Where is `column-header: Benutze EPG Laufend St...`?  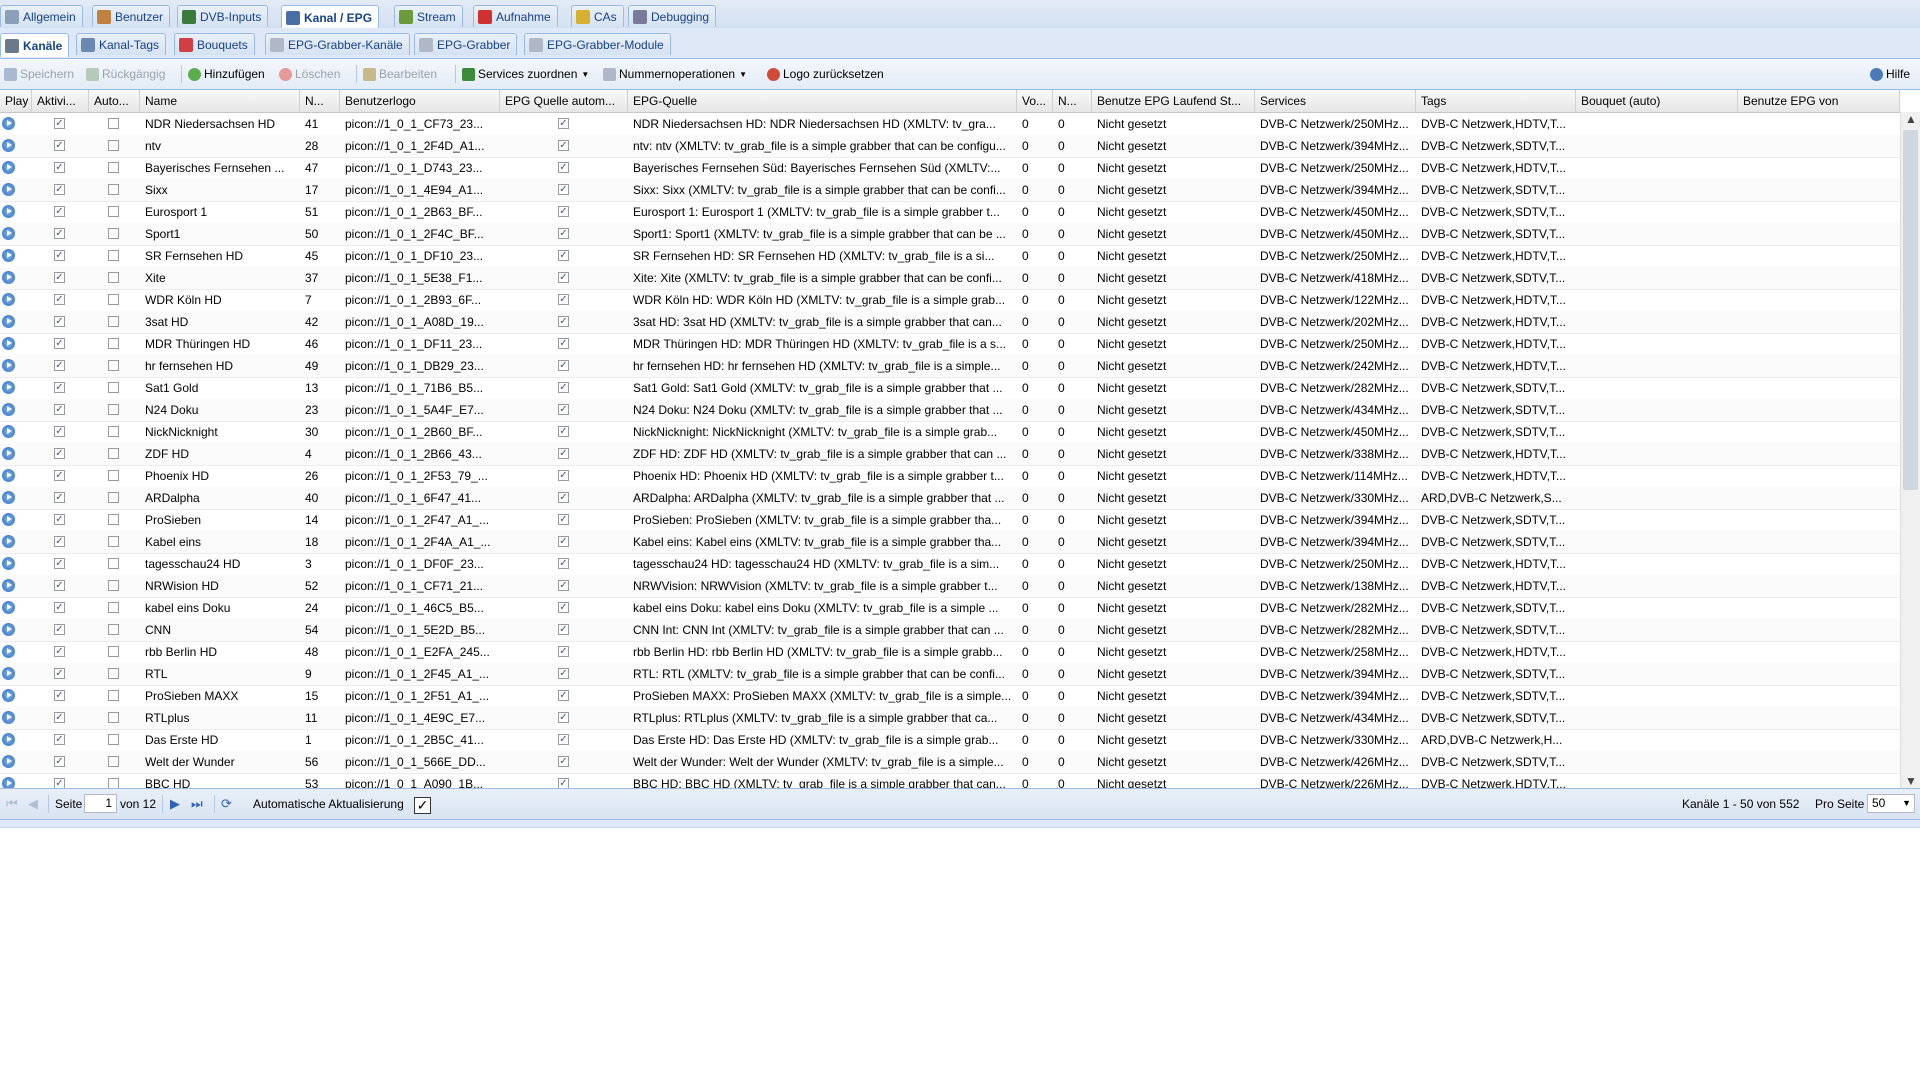
column-header: Benutze EPG Laufend St... is located at coordinates (1173, 101).